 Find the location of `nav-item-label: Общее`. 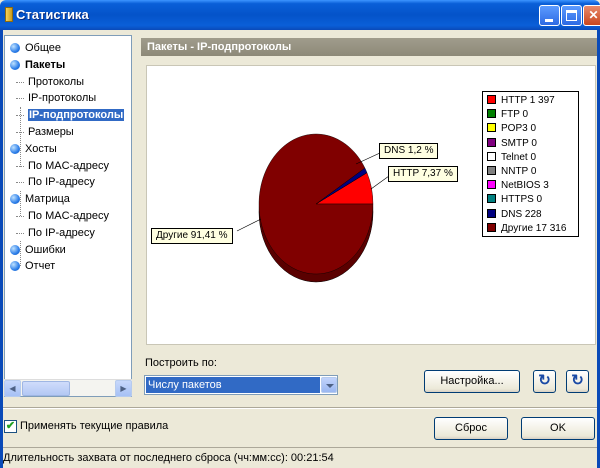

nav-item-label: Общее is located at coordinates (43, 48).